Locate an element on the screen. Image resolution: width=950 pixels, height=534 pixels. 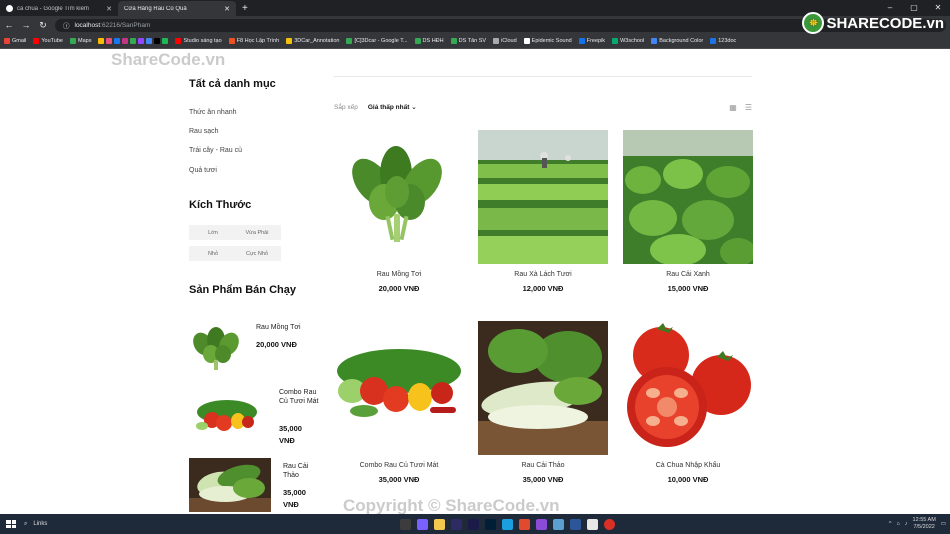
taskbar: ⌕ Links ^ ⌂ ♪ 12:55 AM 7/5/2022 ▭ is located at coordinates (475, 524).